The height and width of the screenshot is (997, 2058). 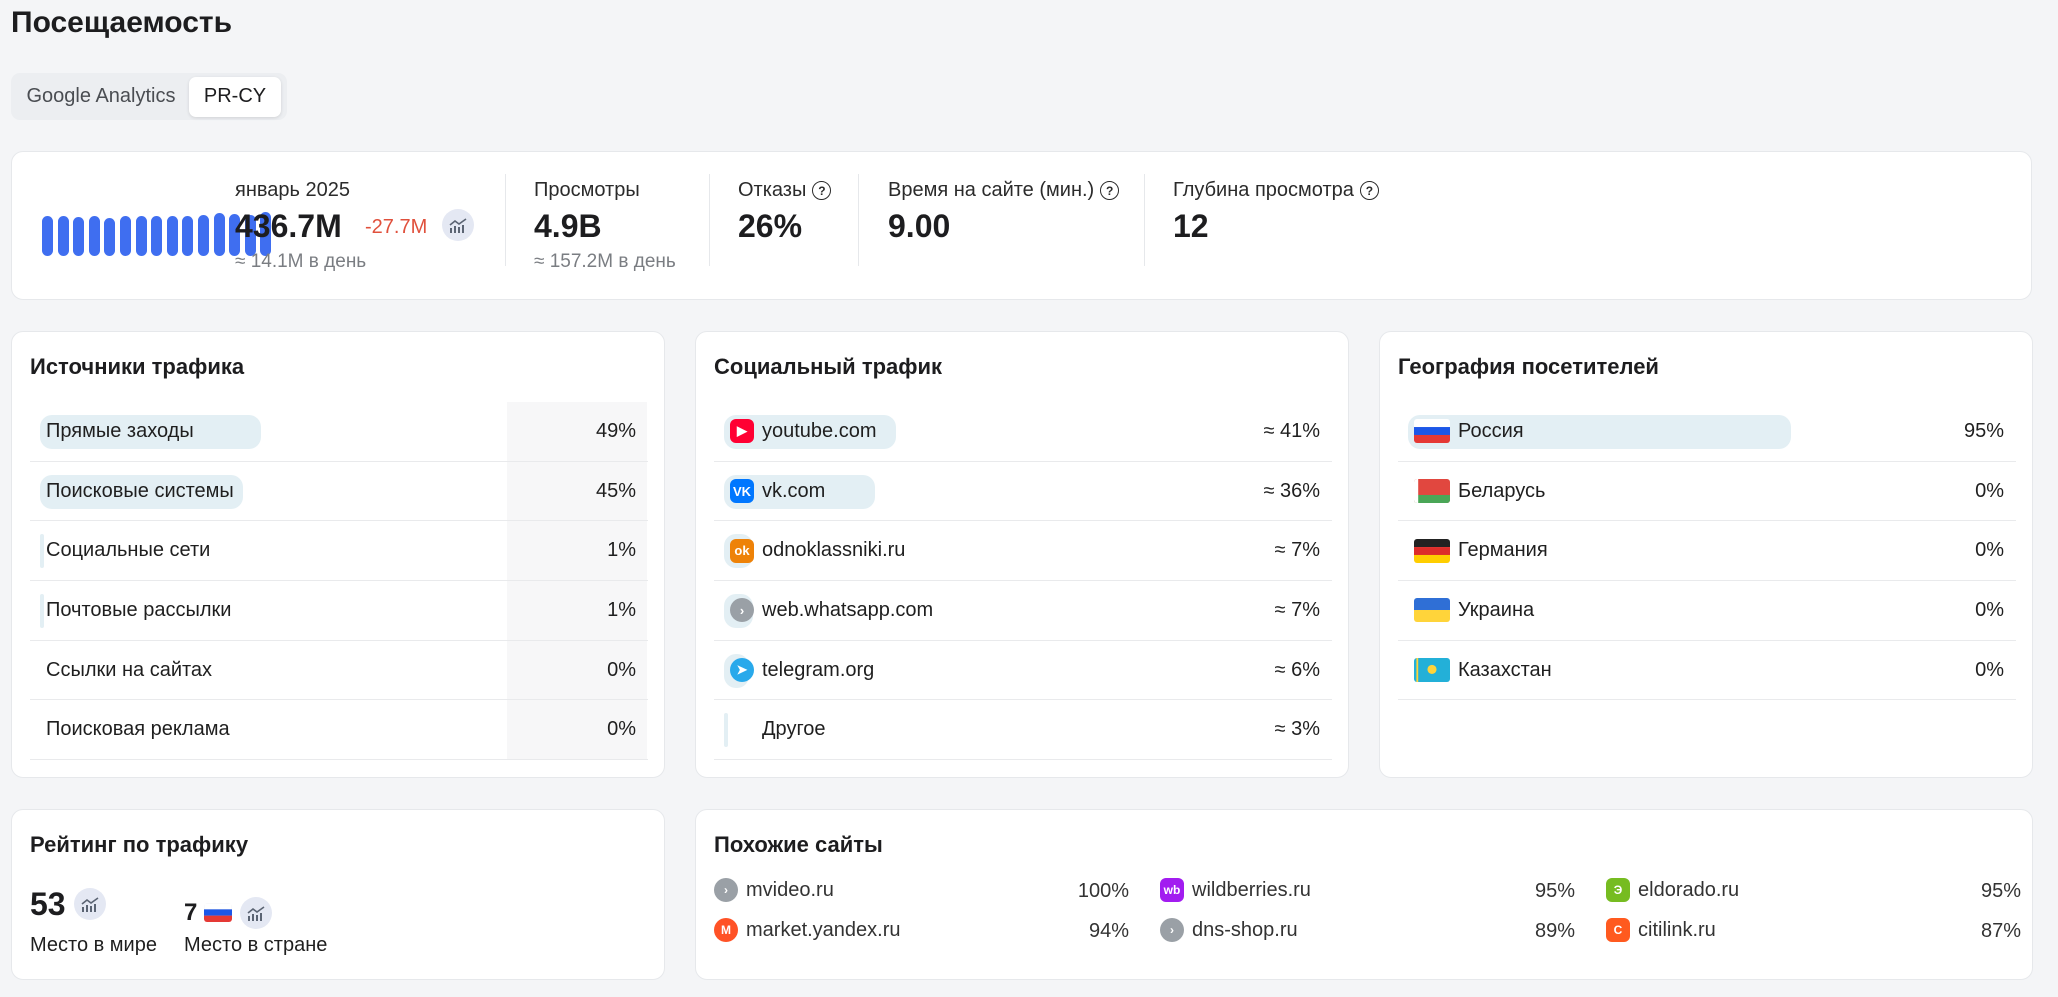 I want to click on row-percent: ≈ 3%, so click(x=1297, y=729).